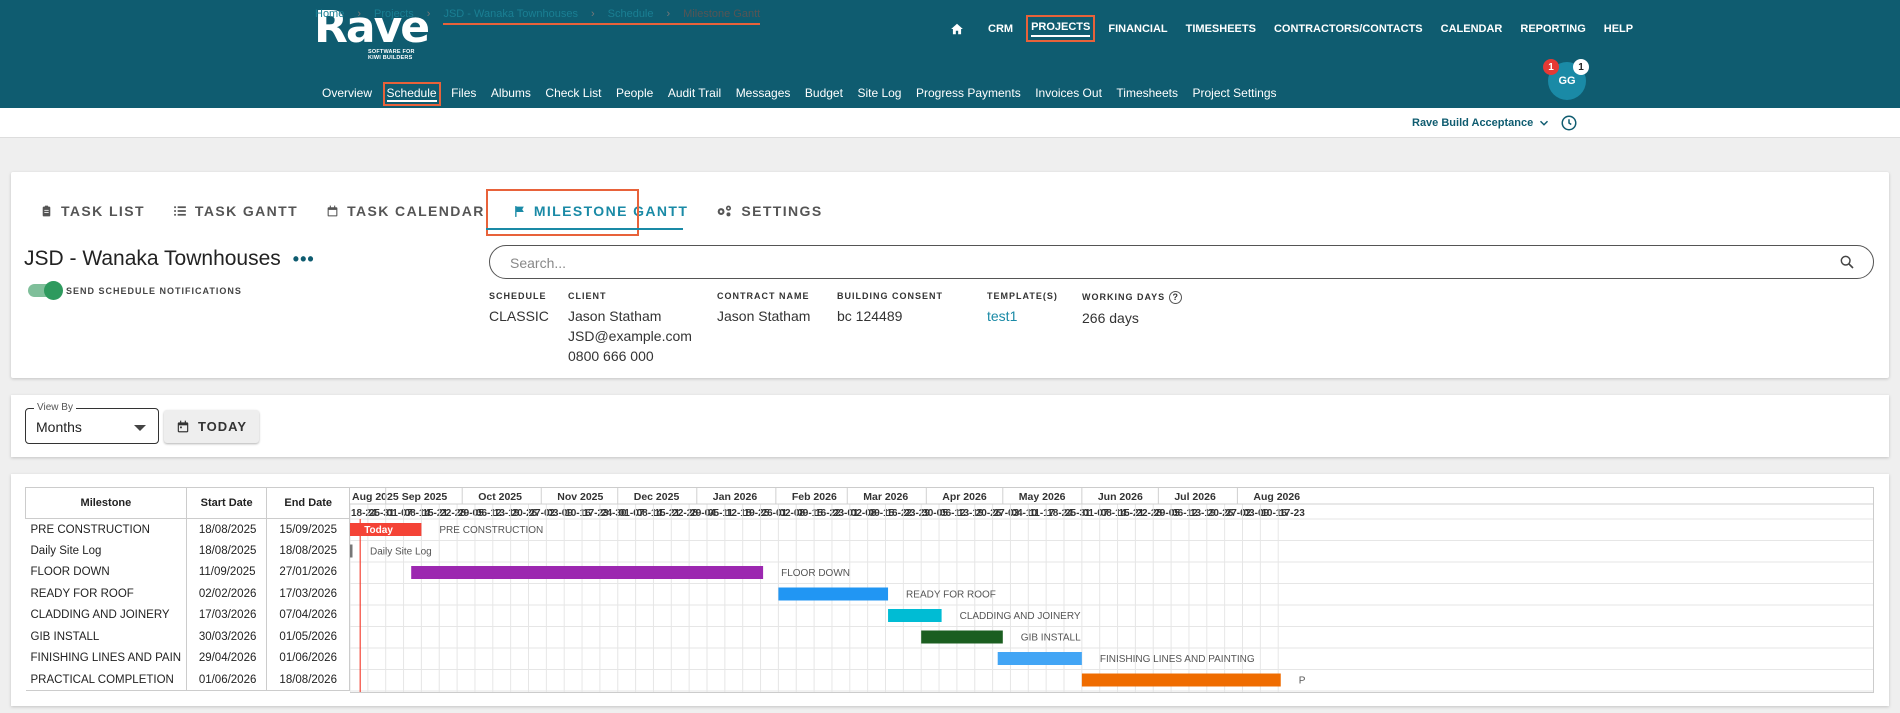  I want to click on nav-contractors: CONTRACTORS/CONTACTS, so click(1348, 29).